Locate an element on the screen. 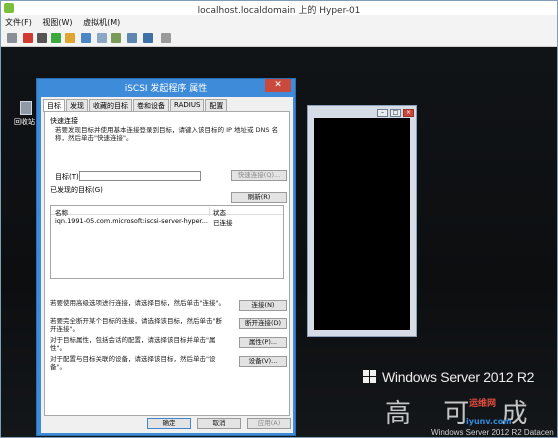  target-input is located at coordinates (140, 176).